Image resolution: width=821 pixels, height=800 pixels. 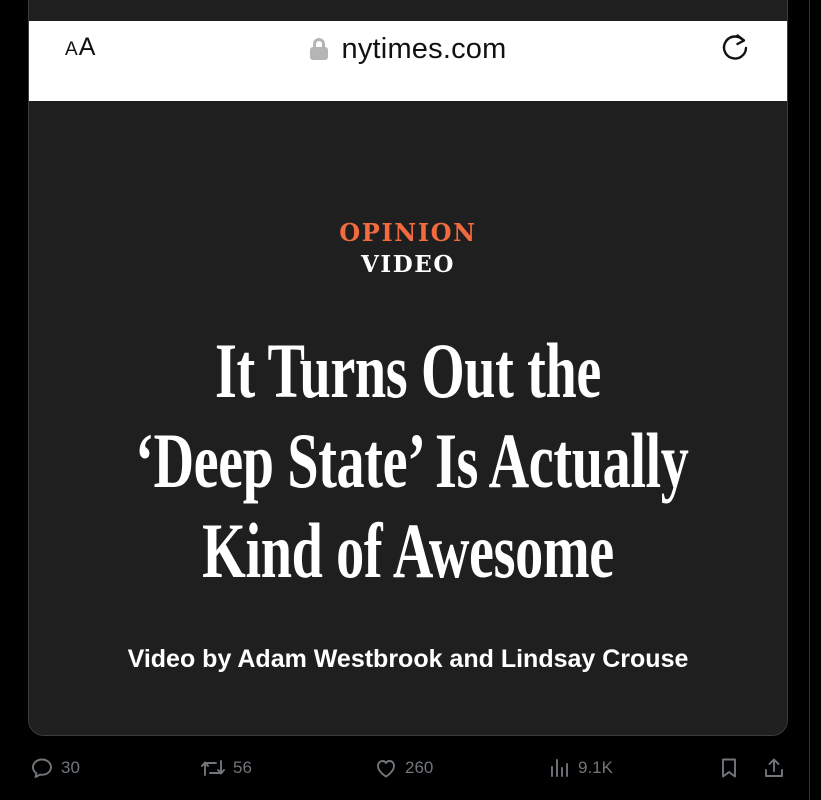 I want to click on bookmark-icon, so click(x=729, y=768).